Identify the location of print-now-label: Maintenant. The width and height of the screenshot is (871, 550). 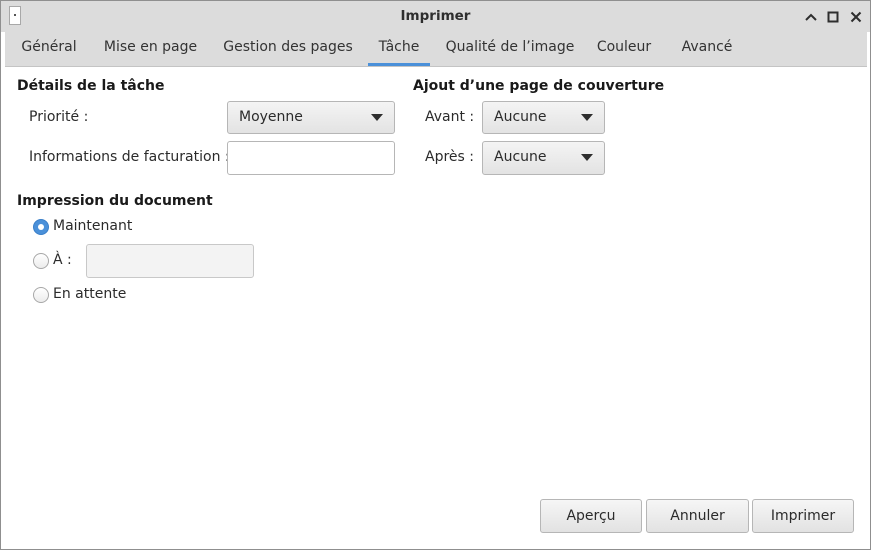
(92, 226).